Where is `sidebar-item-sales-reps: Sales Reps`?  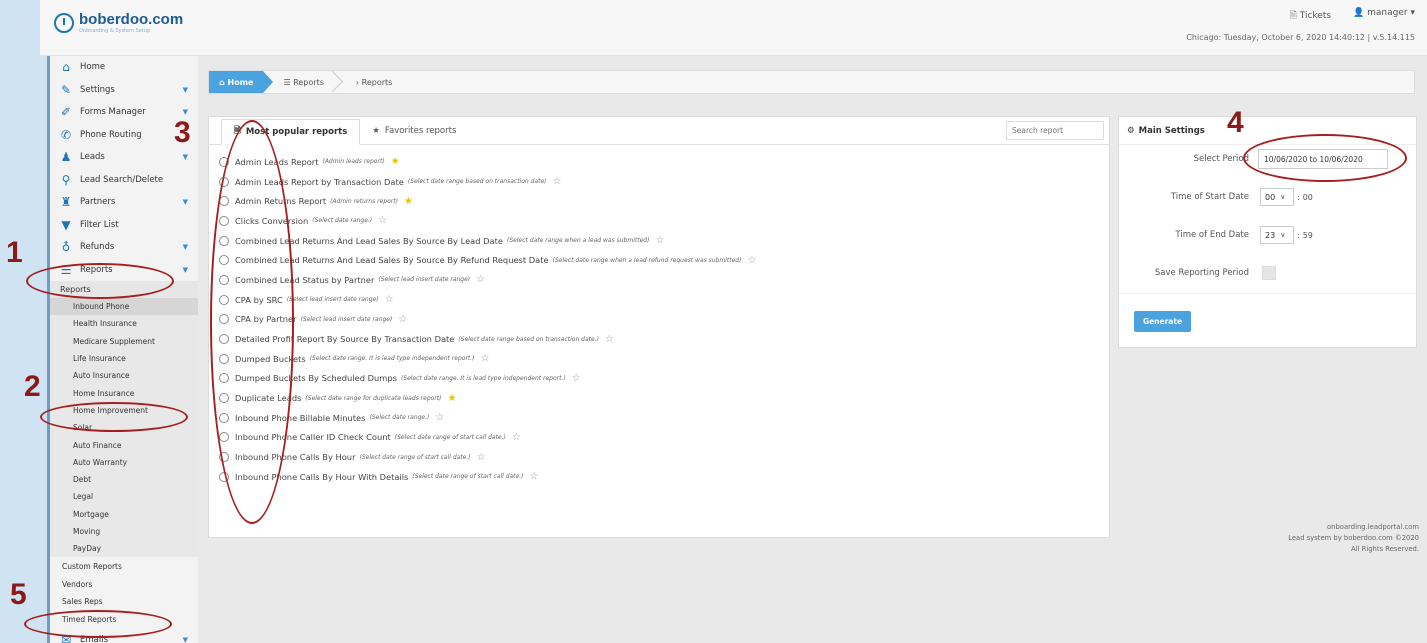 sidebar-item-sales-reps: Sales Reps is located at coordinates (124, 602).